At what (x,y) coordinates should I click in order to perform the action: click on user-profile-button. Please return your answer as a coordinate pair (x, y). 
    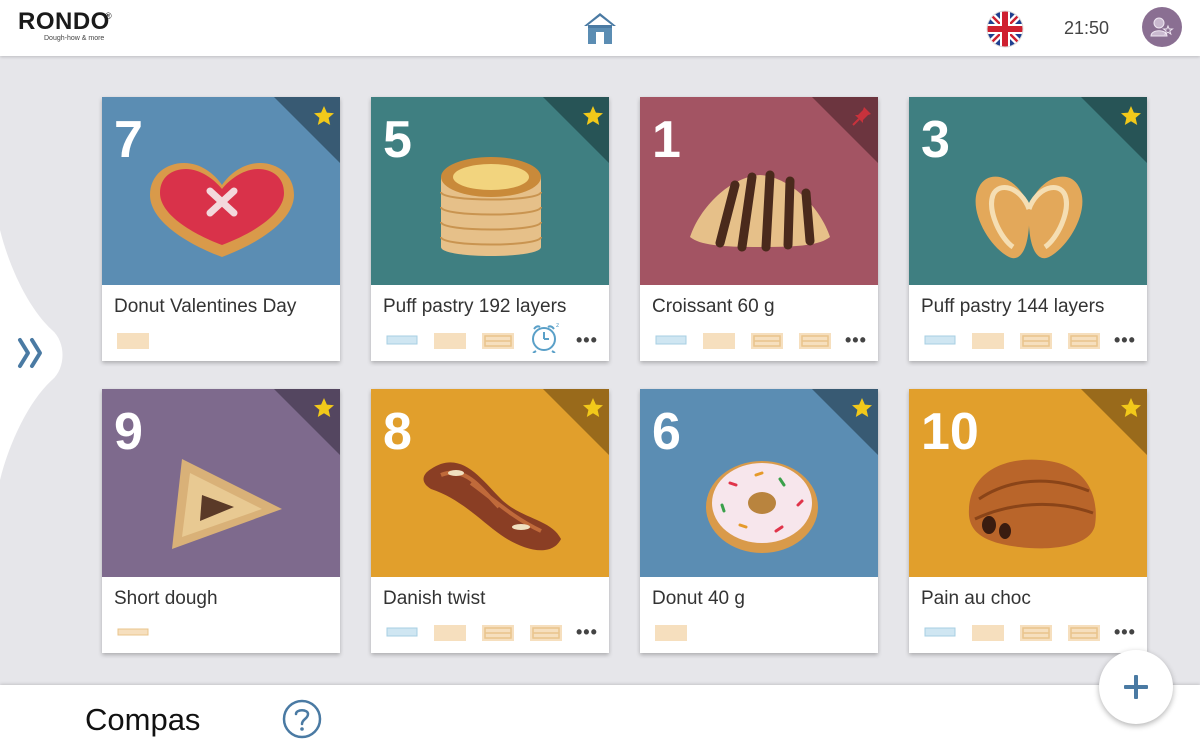
    Looking at the image, I should click on (1162, 27).